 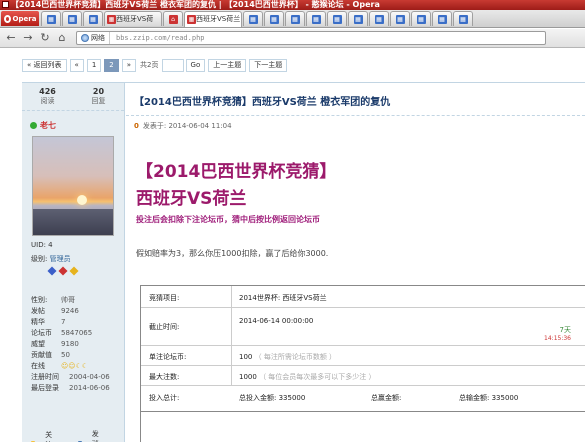 I want to click on headline-event: 【2014巴西世界杯竞猜】, so click(x=236, y=172).